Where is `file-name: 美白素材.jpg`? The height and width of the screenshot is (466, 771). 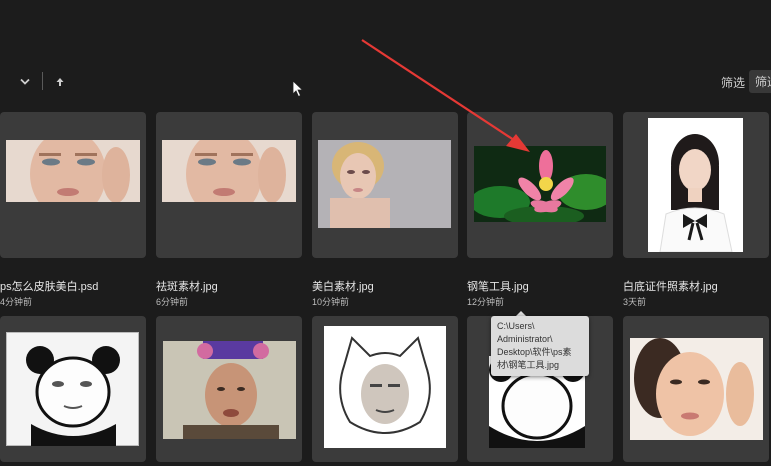 file-name: 美白素材.jpg is located at coordinates (343, 287).